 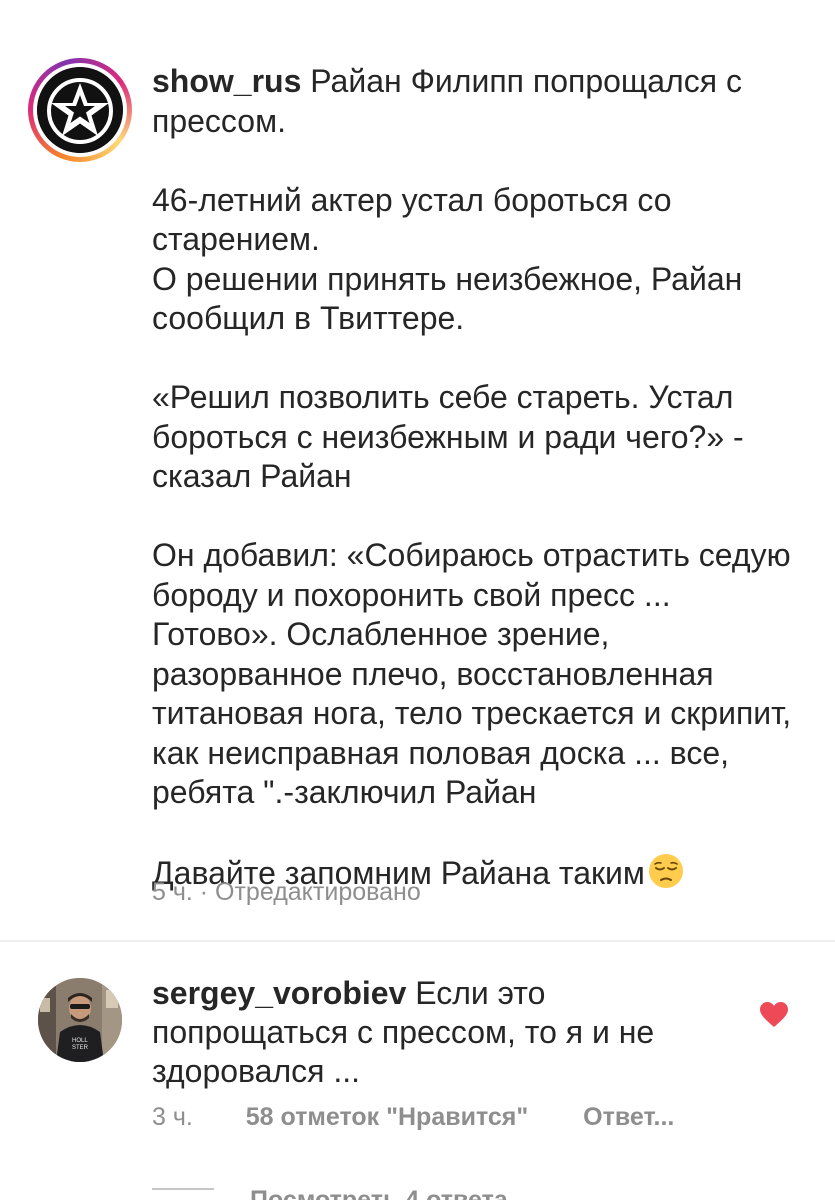 What do you see at coordinates (774, 1015) in the screenshot?
I see `heart-icon` at bounding box center [774, 1015].